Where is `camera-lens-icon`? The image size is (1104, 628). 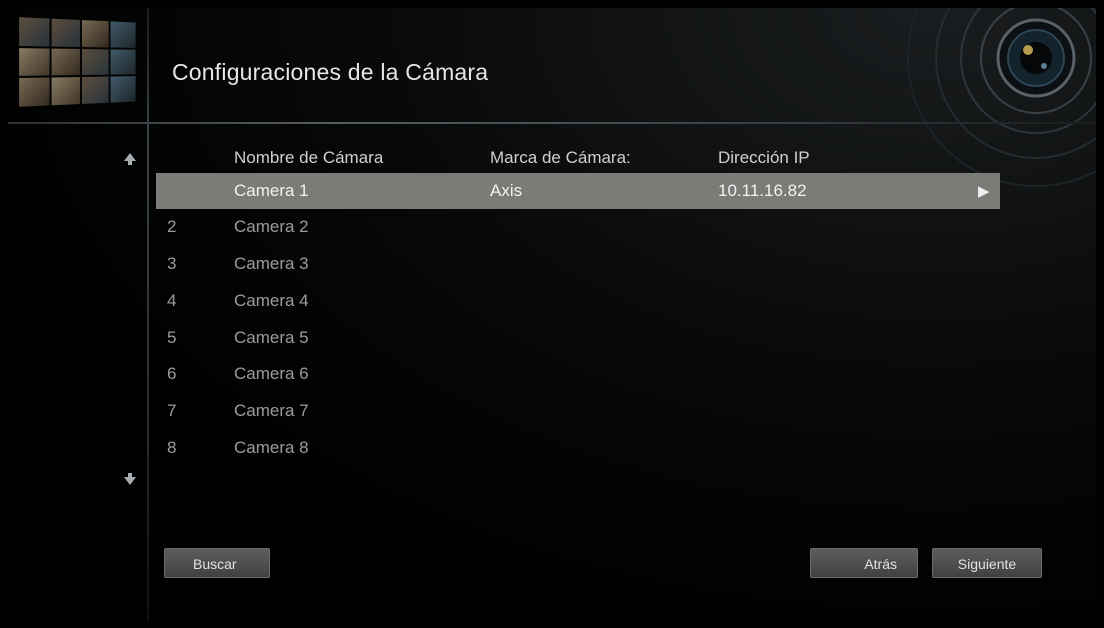
camera-lens-icon is located at coordinates (991, 98).